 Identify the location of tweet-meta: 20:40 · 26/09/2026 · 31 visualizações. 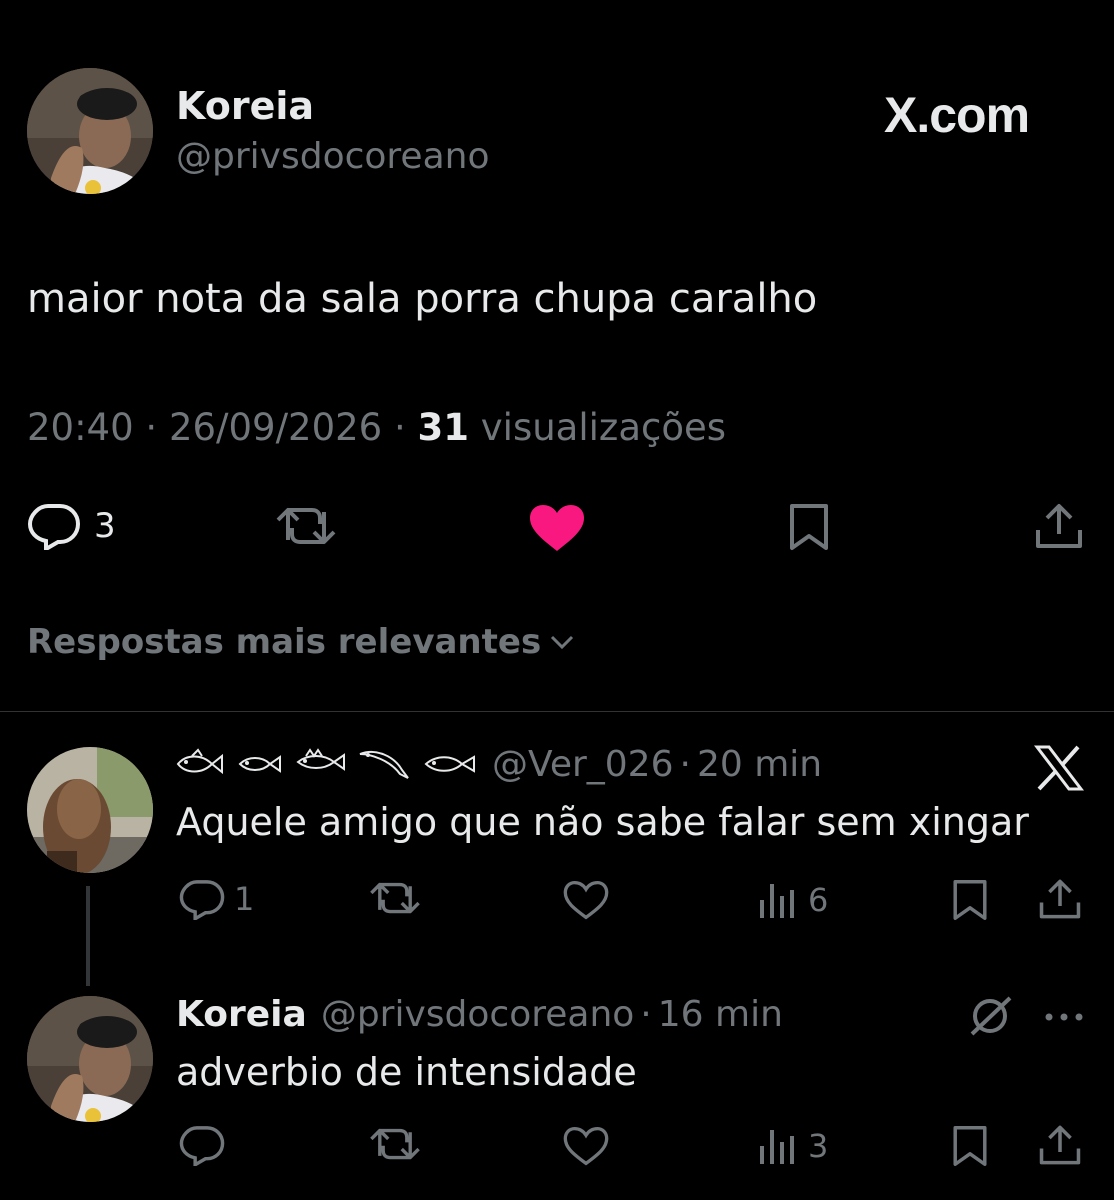
(376, 427).